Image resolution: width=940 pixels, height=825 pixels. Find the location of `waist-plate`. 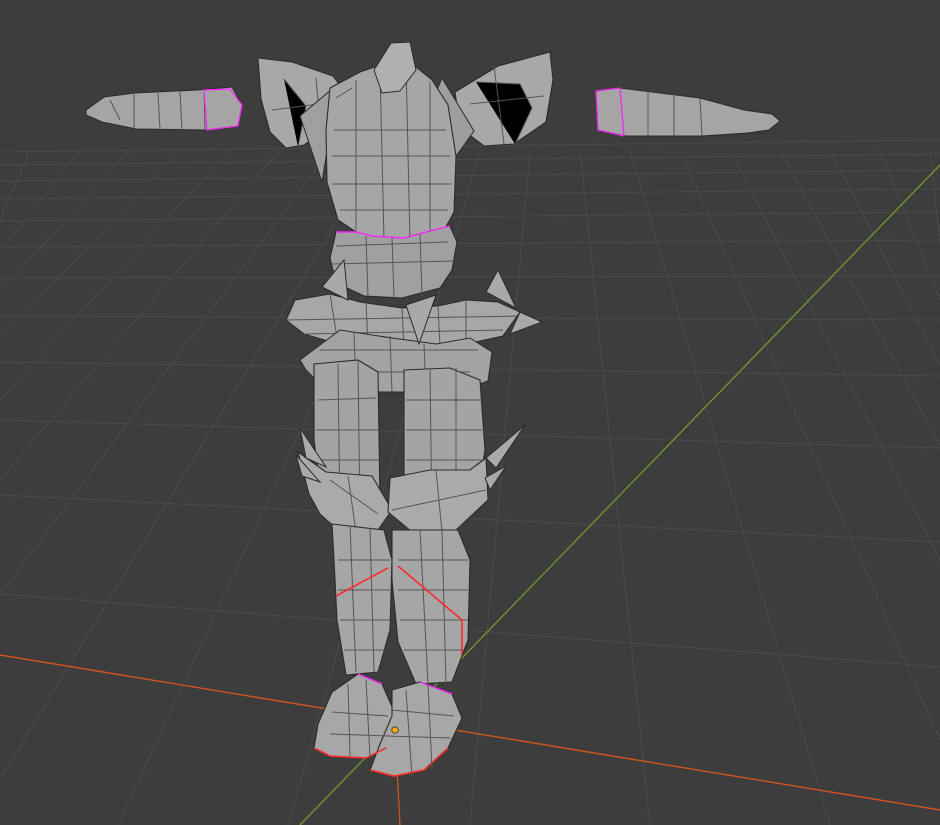

waist-plate is located at coordinates (393, 262).